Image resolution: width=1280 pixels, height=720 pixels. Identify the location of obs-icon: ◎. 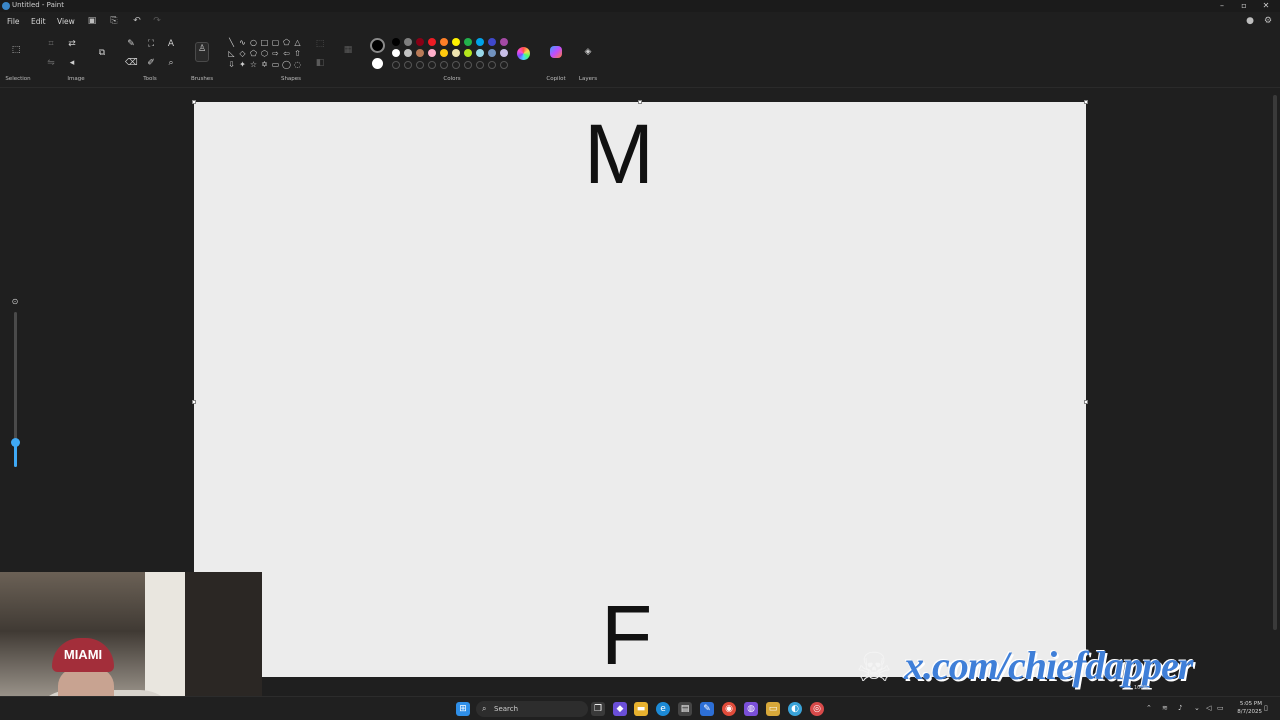
(817, 709).